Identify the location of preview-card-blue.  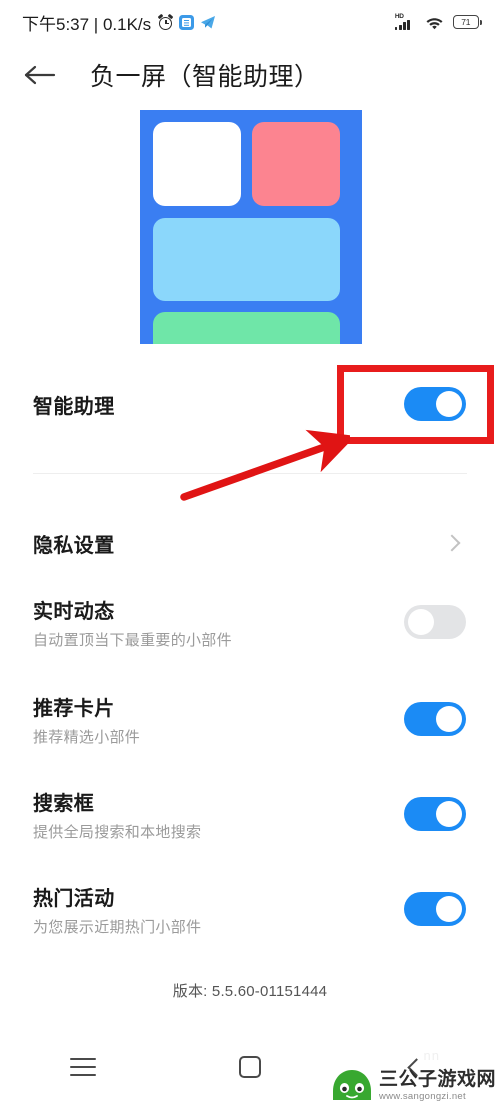
(246, 259).